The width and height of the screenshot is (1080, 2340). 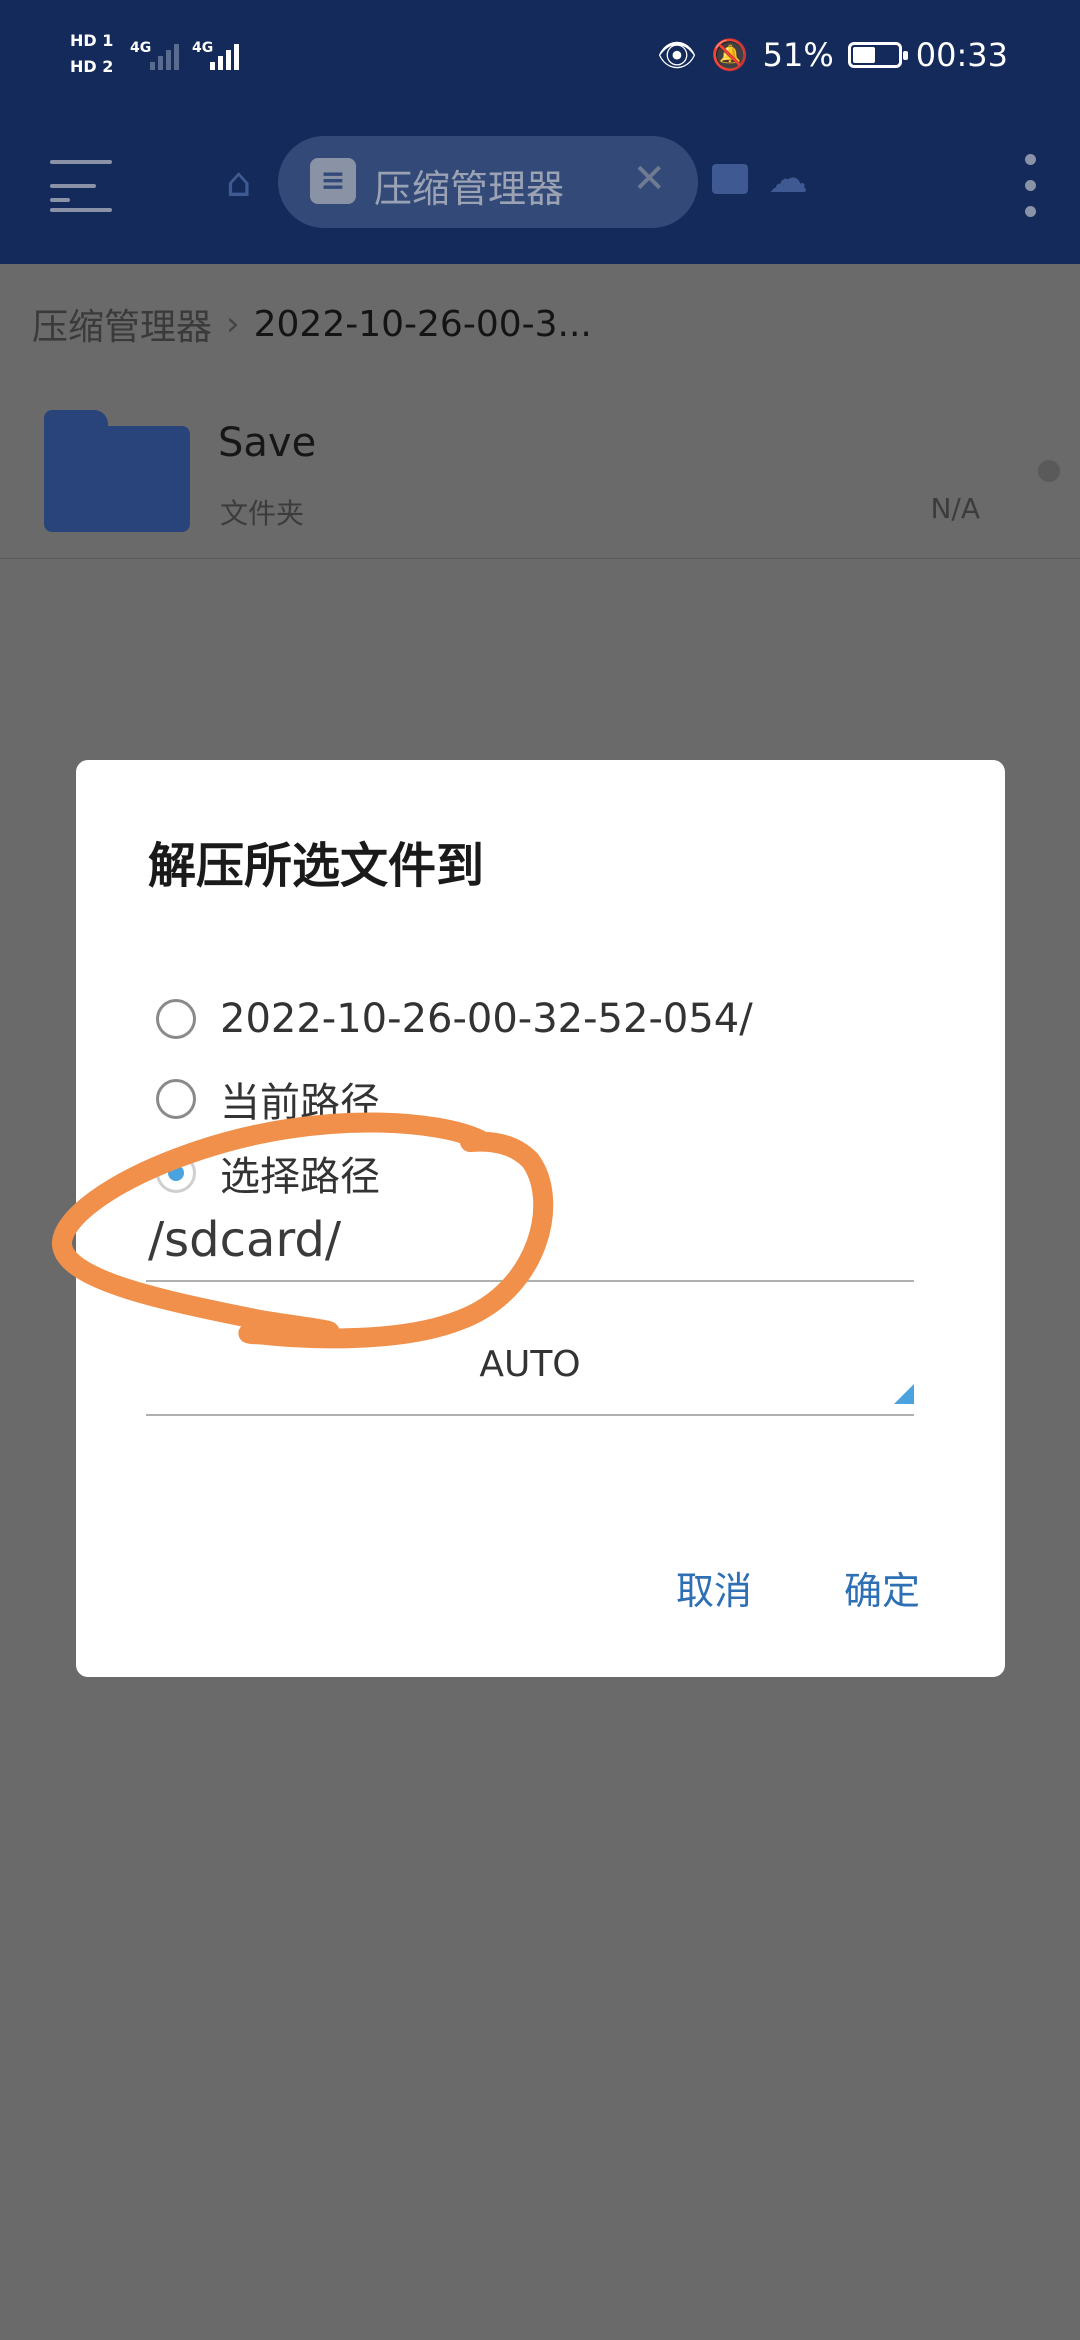 I want to click on sim1-label: HD 1, so click(x=92, y=40).